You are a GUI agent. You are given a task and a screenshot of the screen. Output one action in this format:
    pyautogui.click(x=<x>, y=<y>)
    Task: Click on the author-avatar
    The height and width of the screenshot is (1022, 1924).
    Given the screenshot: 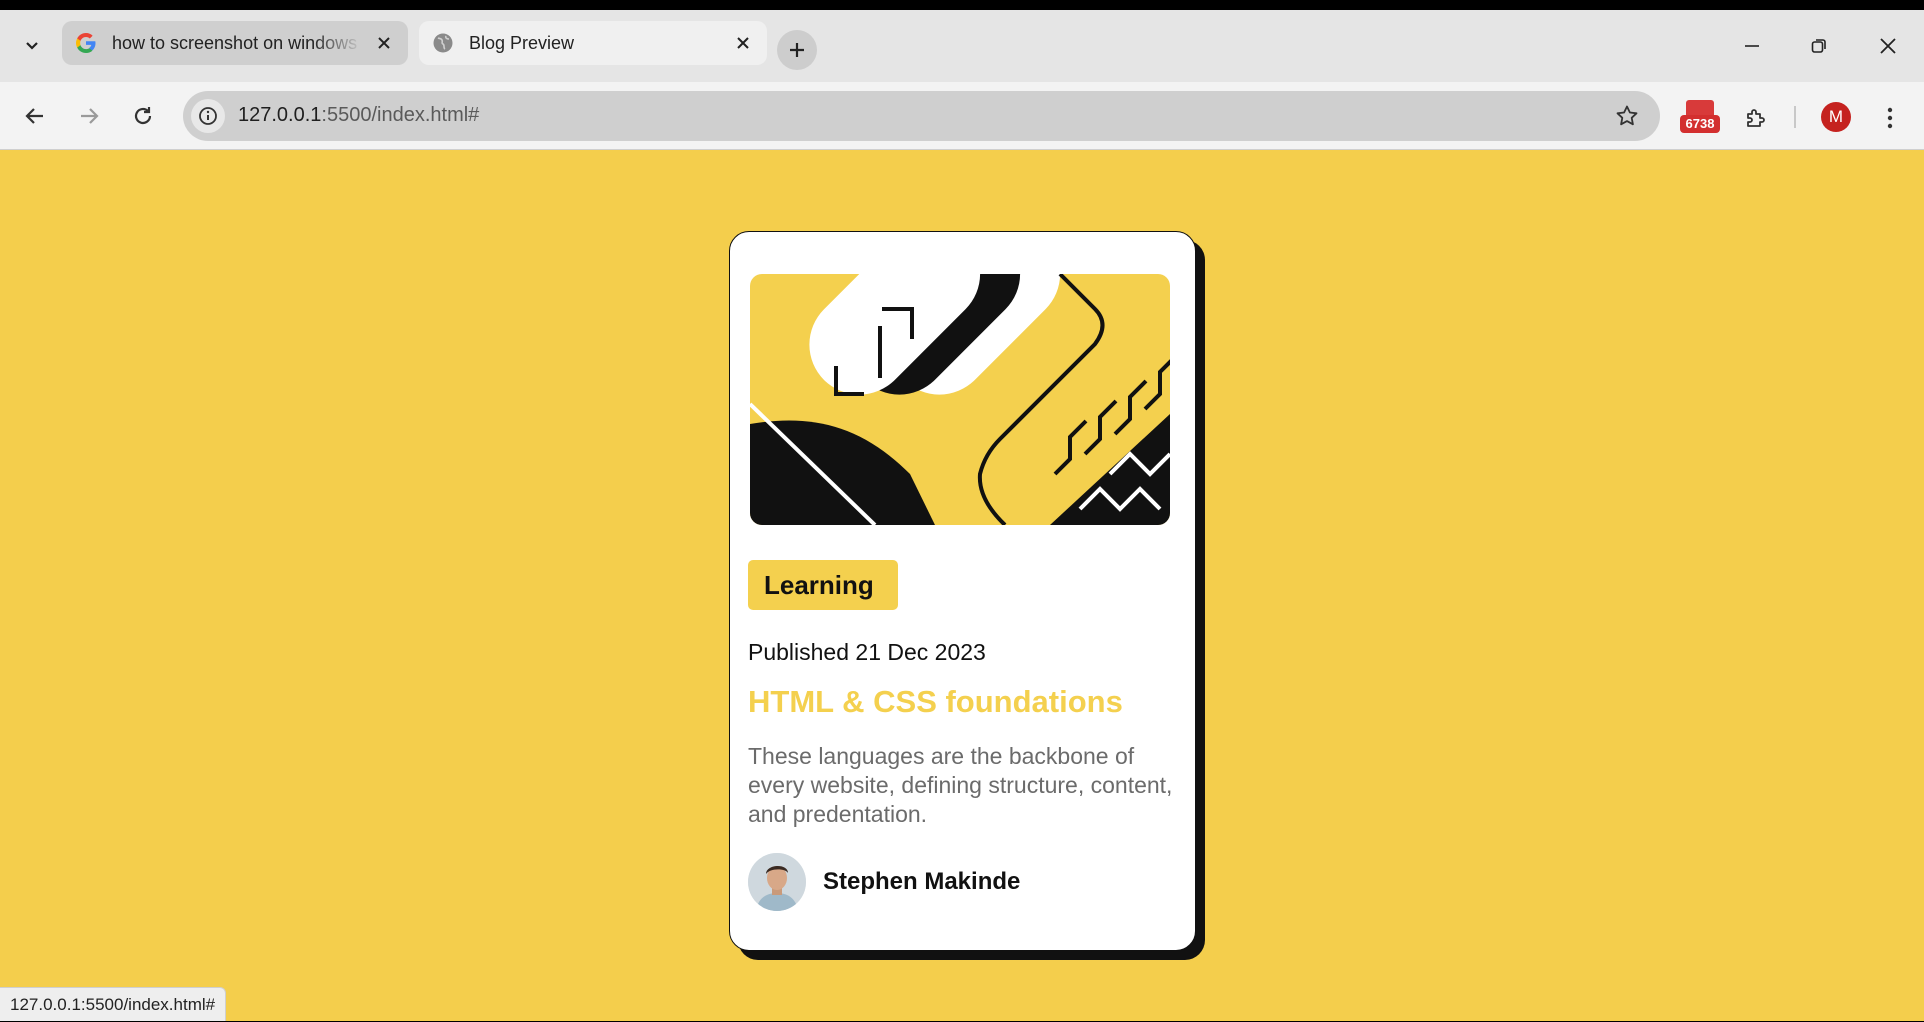 What is the action you would take?
    pyautogui.click(x=777, y=882)
    